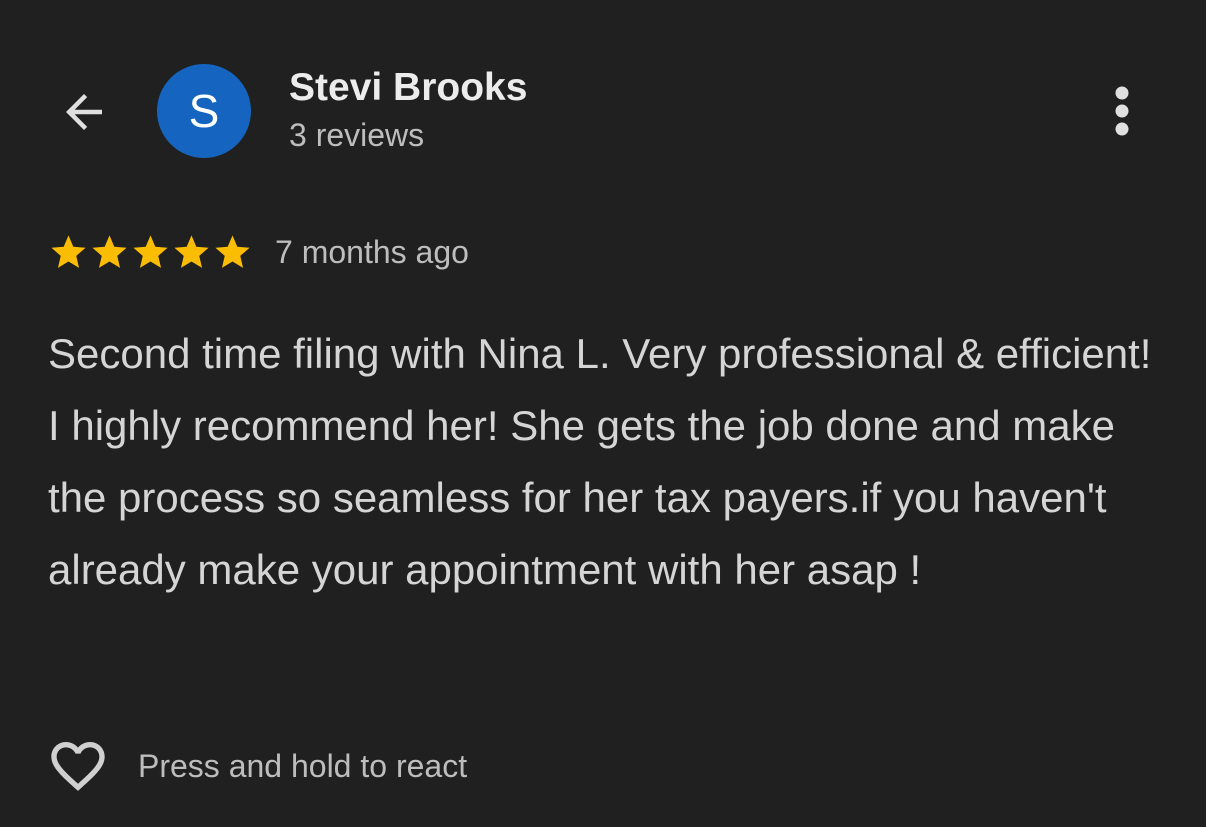  I want to click on review-date: 7 months ago, so click(372, 251).